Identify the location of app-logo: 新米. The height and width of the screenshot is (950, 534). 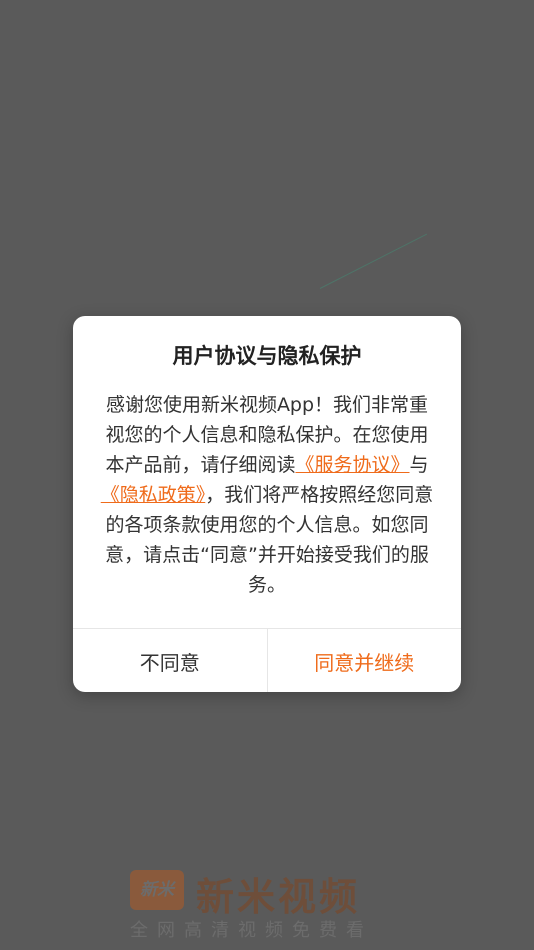
(157, 890).